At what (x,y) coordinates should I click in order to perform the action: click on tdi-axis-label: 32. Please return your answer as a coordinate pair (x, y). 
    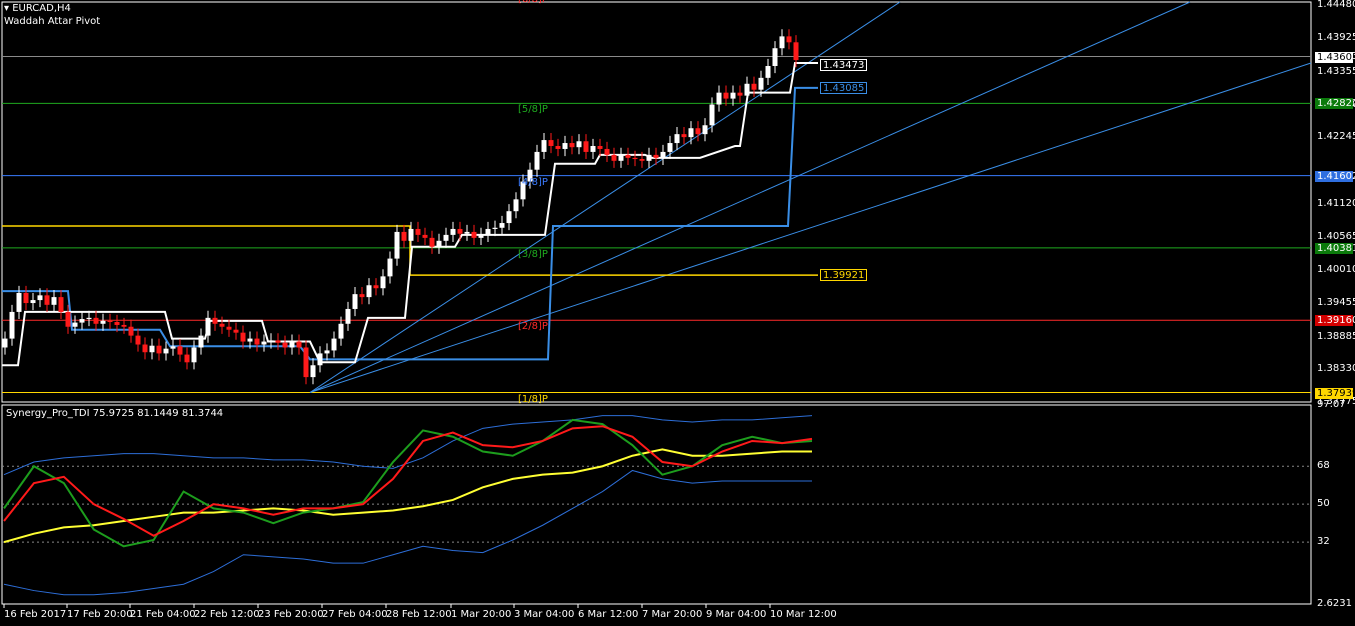
    Looking at the image, I should click on (1323, 542).